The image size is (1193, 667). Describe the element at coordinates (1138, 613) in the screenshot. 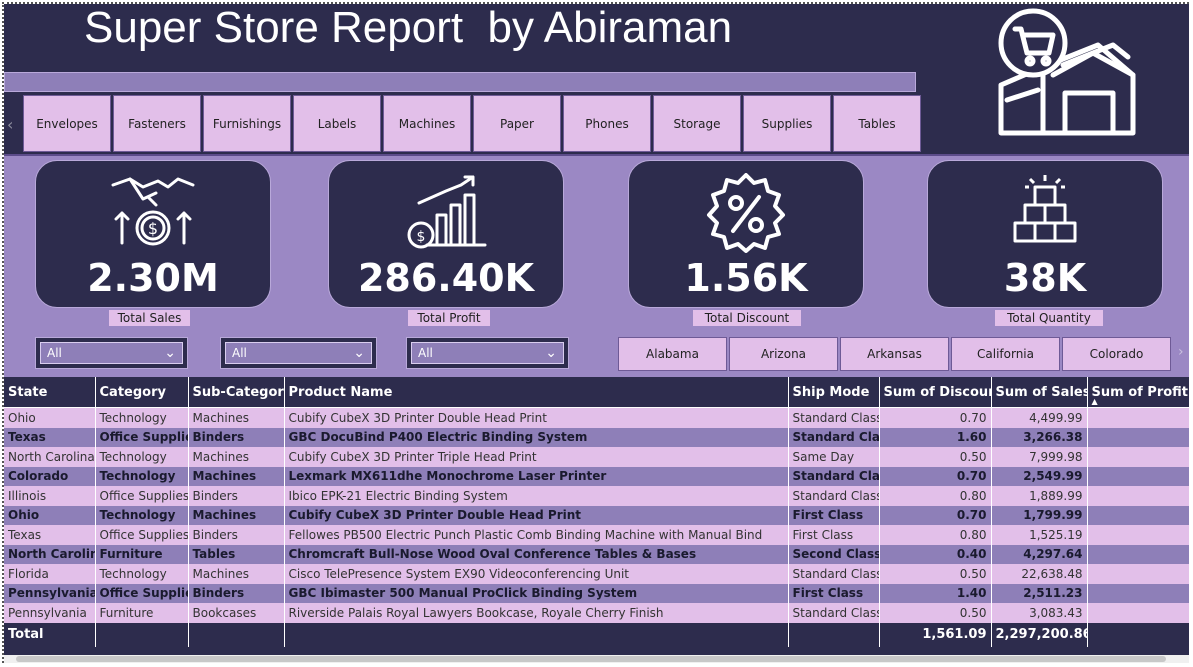

I see `table-cell: -1,66` at that location.